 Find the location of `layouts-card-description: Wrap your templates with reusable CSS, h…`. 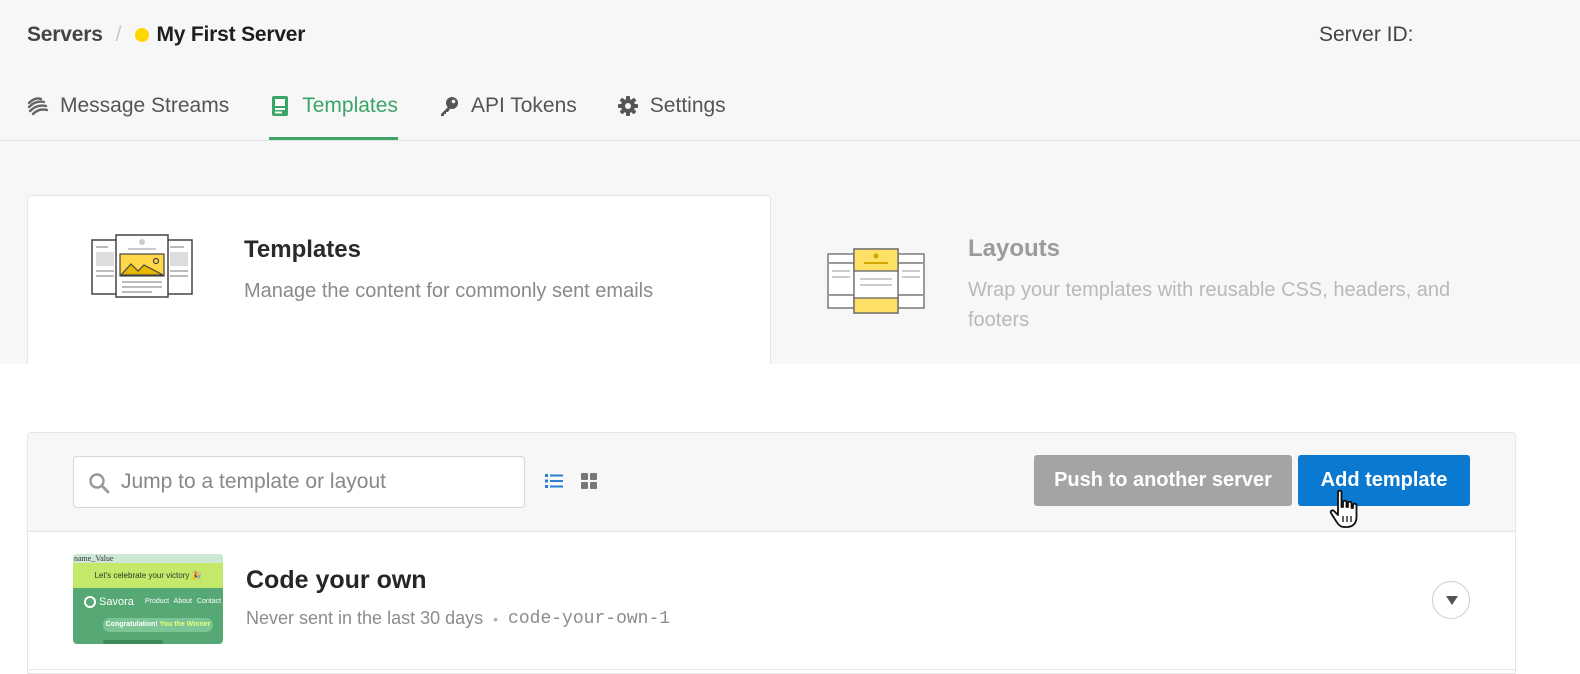

layouts-card-description: Wrap your templates with reusable CSS, h… is located at coordinates (1209, 305).